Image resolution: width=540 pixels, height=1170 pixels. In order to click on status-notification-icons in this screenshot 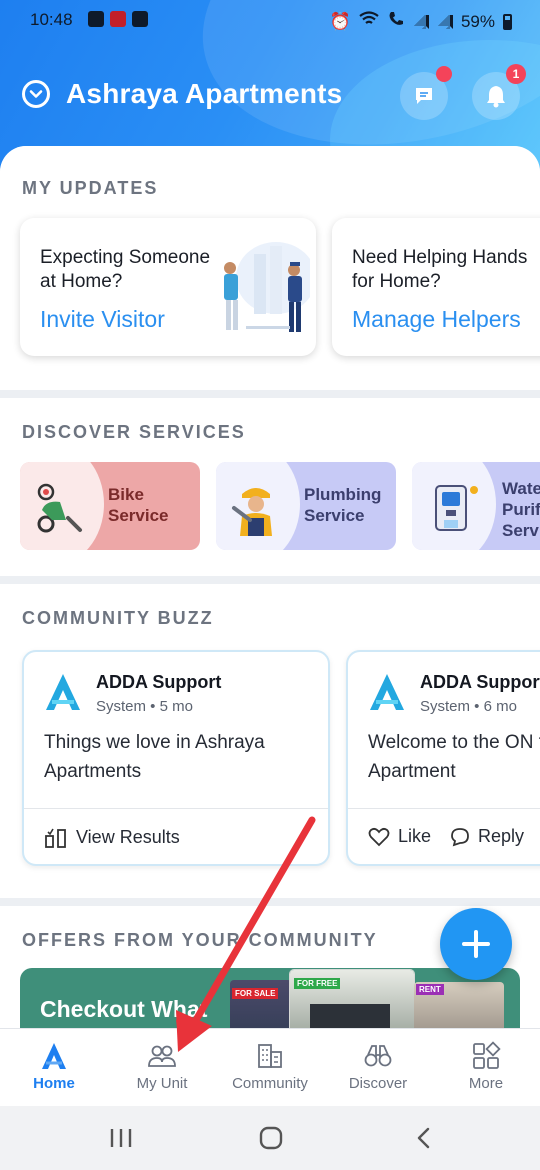, I will do `click(118, 19)`.